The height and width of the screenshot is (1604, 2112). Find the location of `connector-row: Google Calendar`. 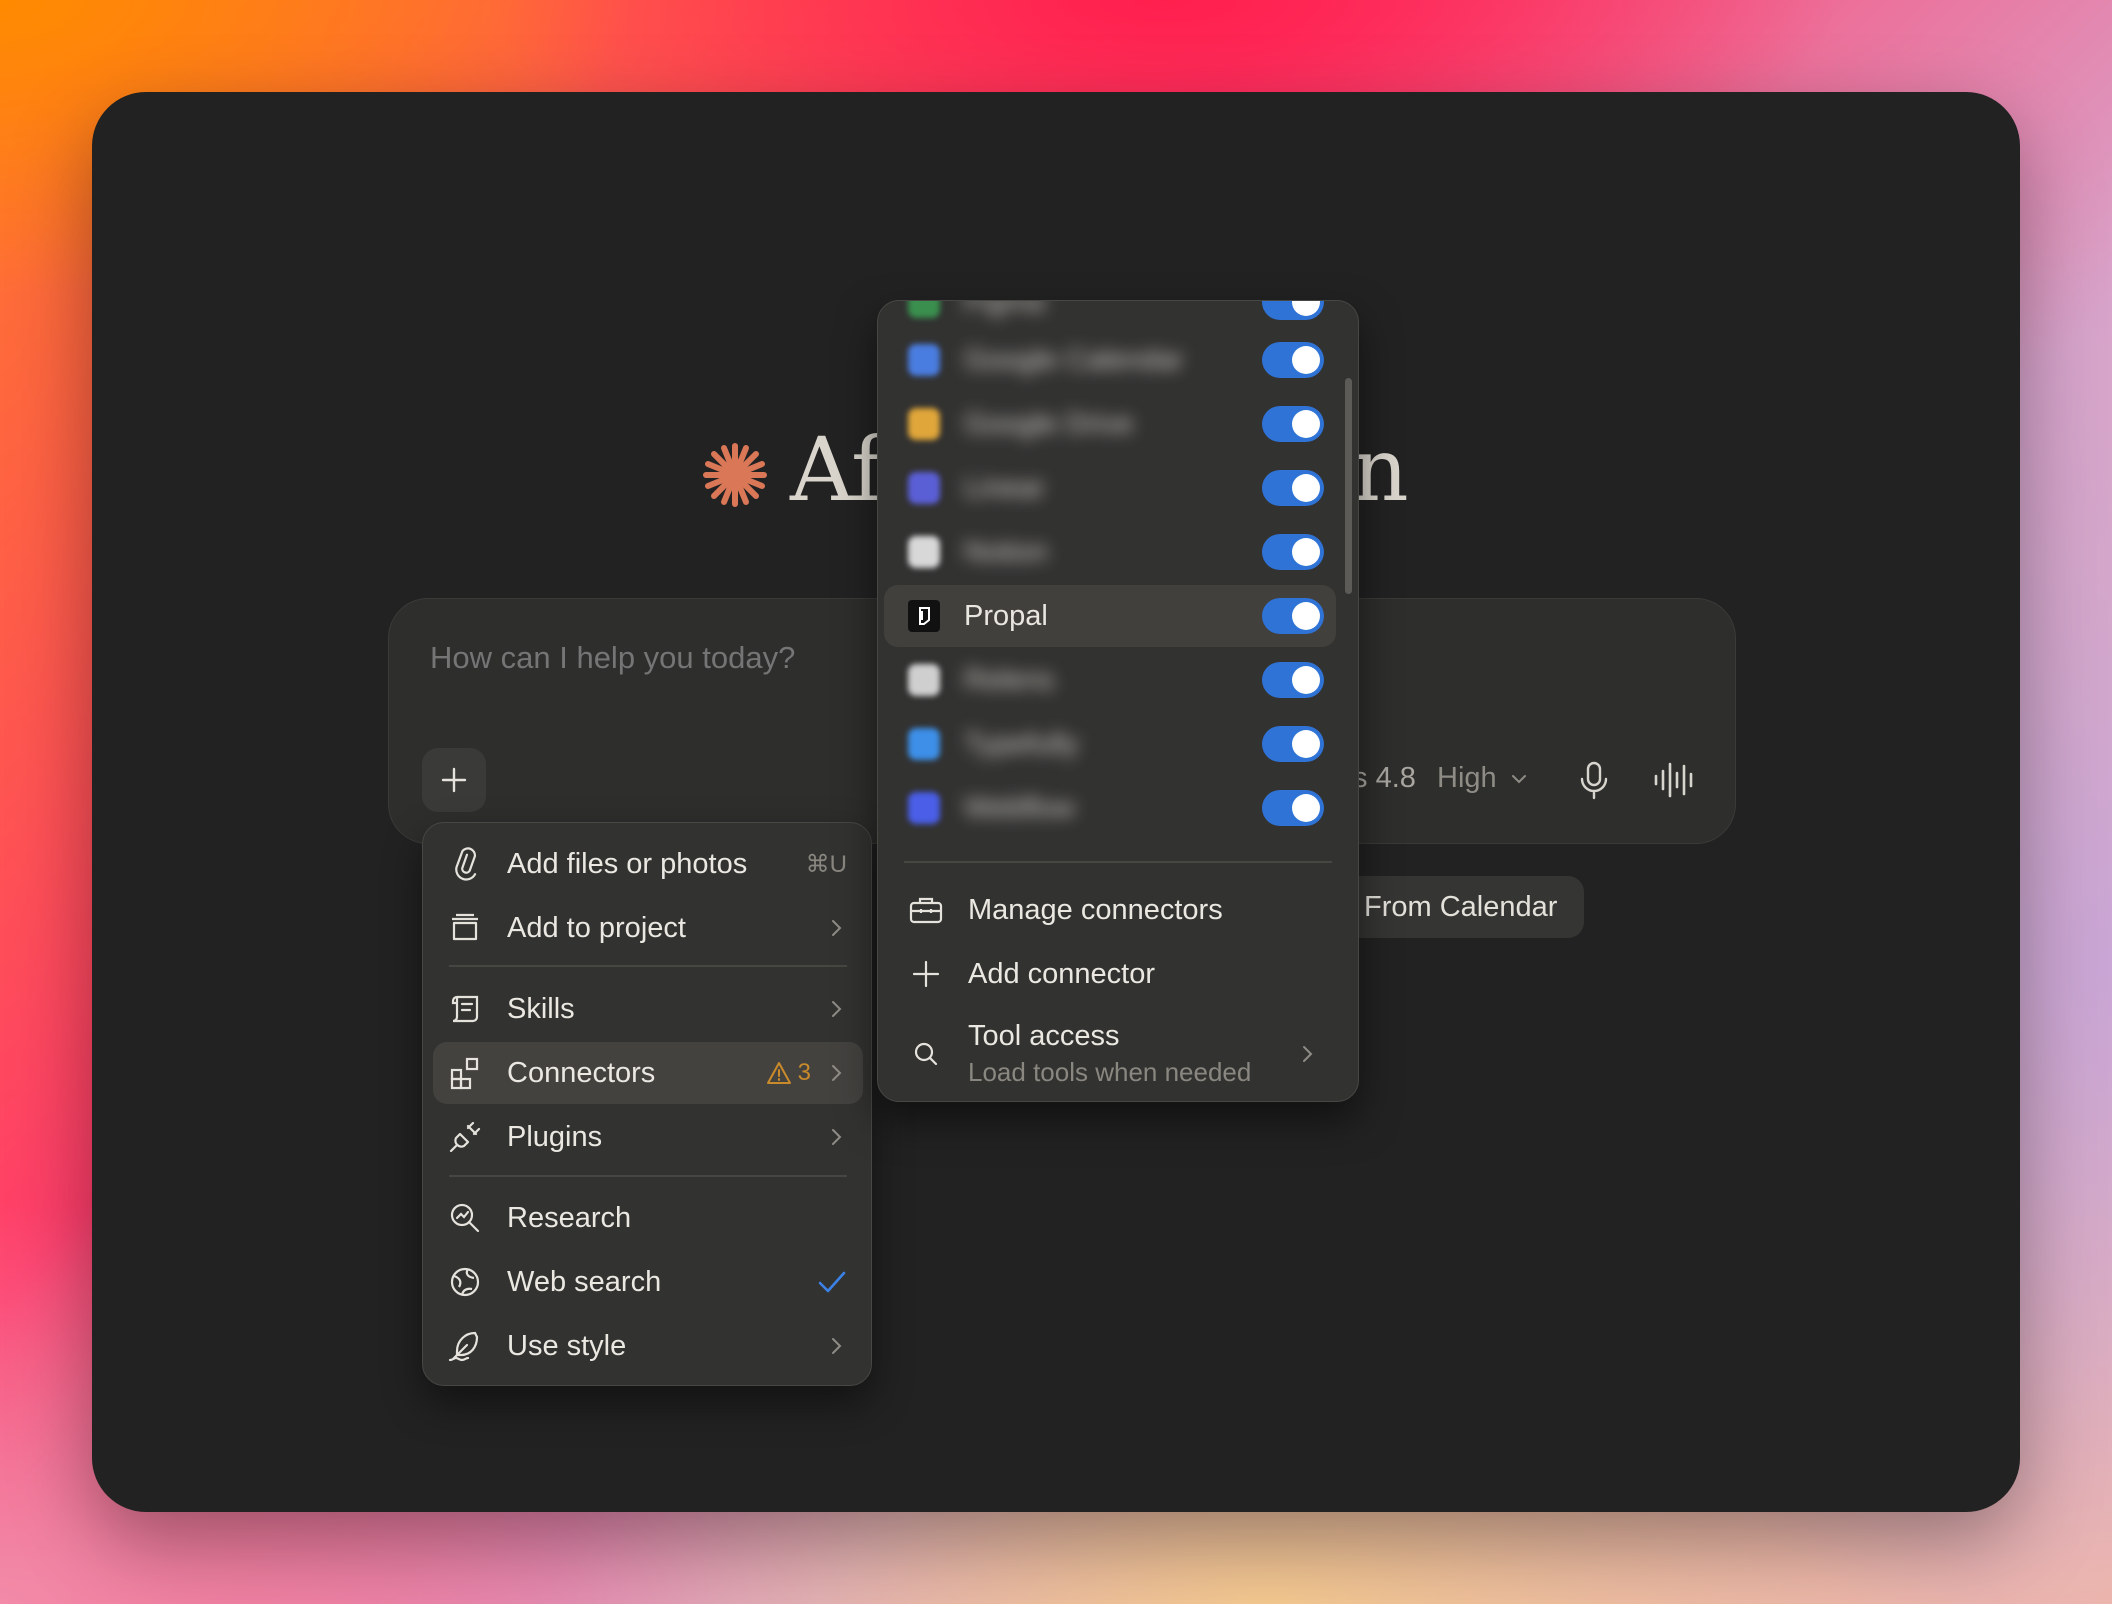

connector-row: Google Calendar is located at coordinates (1110, 360).